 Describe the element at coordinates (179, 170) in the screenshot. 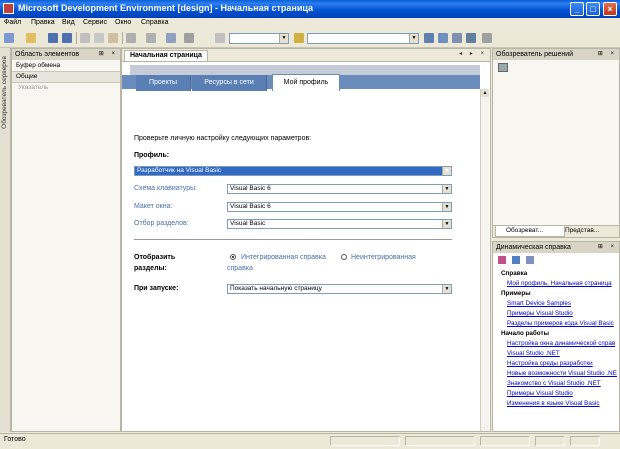

I see `profile-value: Разработчик на Visual Basic` at that location.